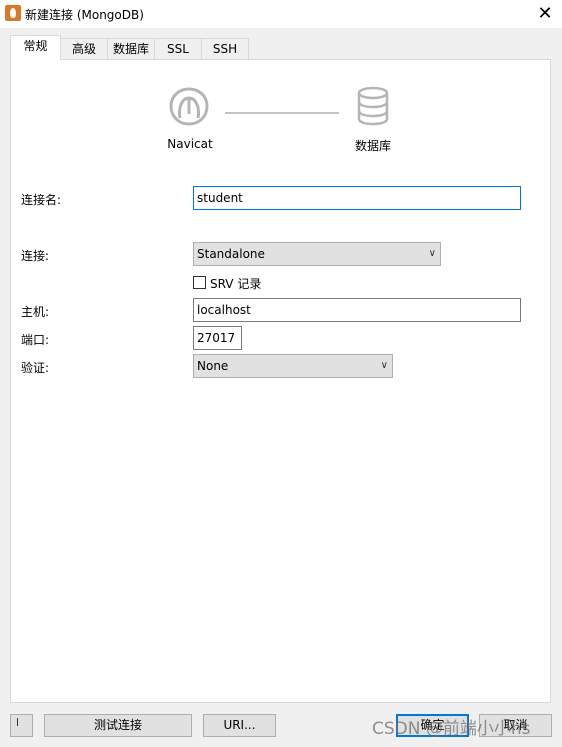 This screenshot has height=747, width=562. Describe the element at coordinates (317, 254) in the screenshot. I see `connection-type-select: Standalone ∨` at that location.